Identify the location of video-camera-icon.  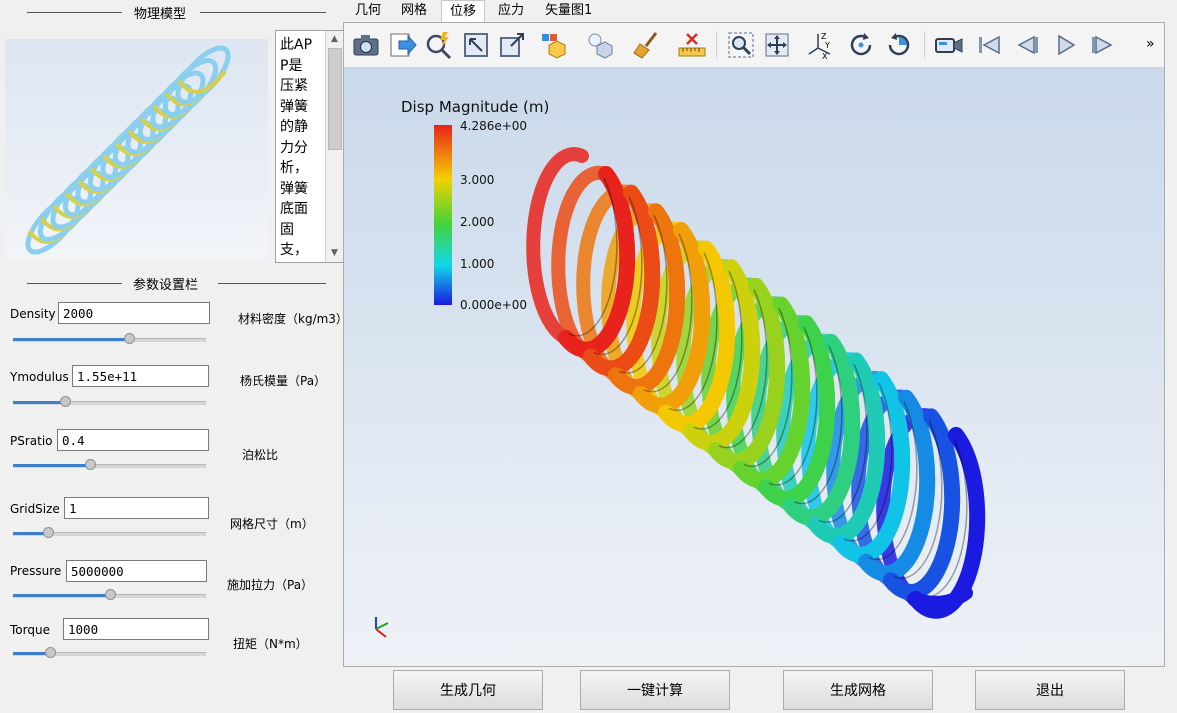
(949, 45).